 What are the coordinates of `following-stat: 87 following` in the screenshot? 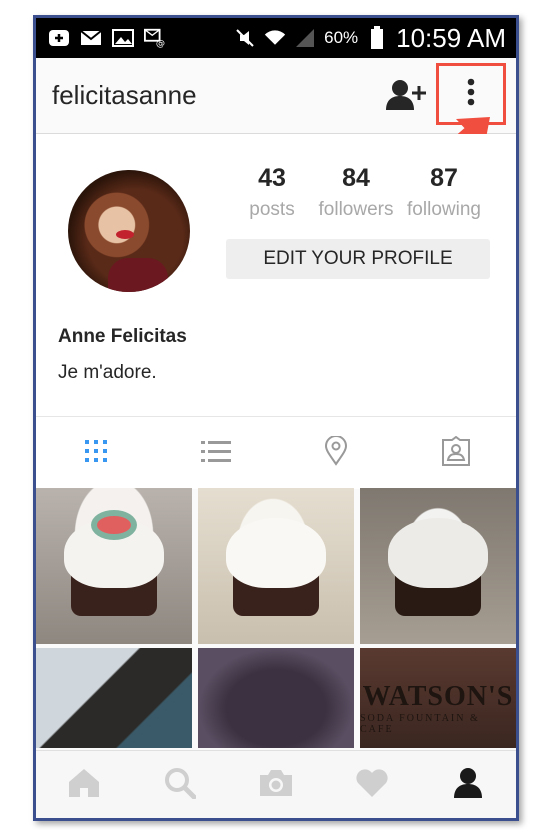 It's located at (444, 192).